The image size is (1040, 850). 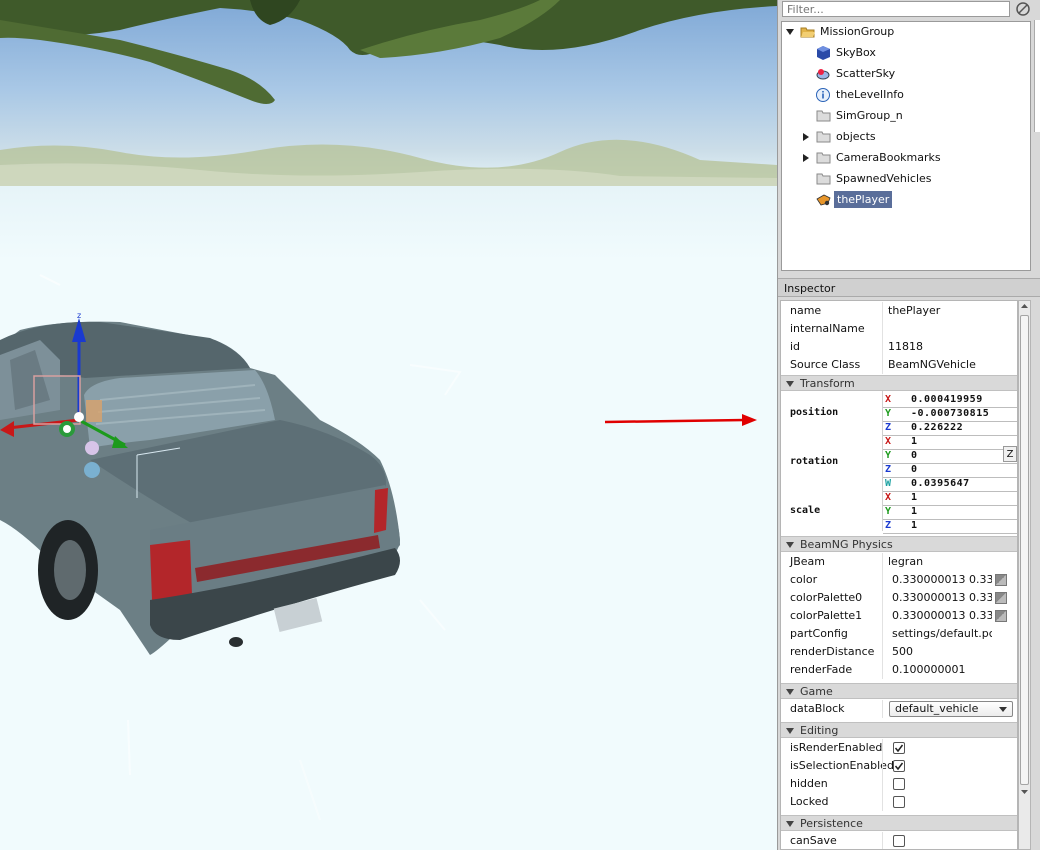 What do you see at coordinates (899, 329) in the screenshot?
I see `field-internalname: internalName` at bounding box center [899, 329].